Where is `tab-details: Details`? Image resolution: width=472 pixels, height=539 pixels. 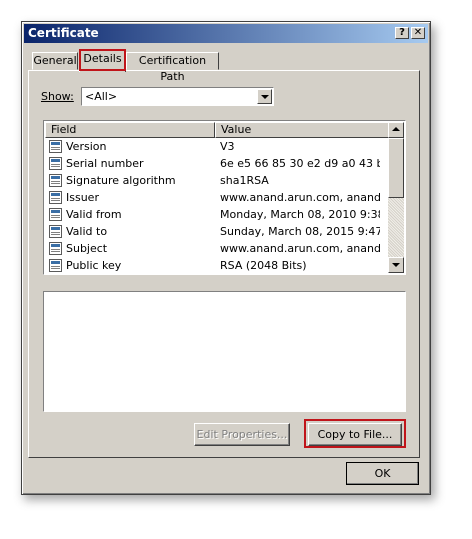
tab-details: Details is located at coordinates (102, 61).